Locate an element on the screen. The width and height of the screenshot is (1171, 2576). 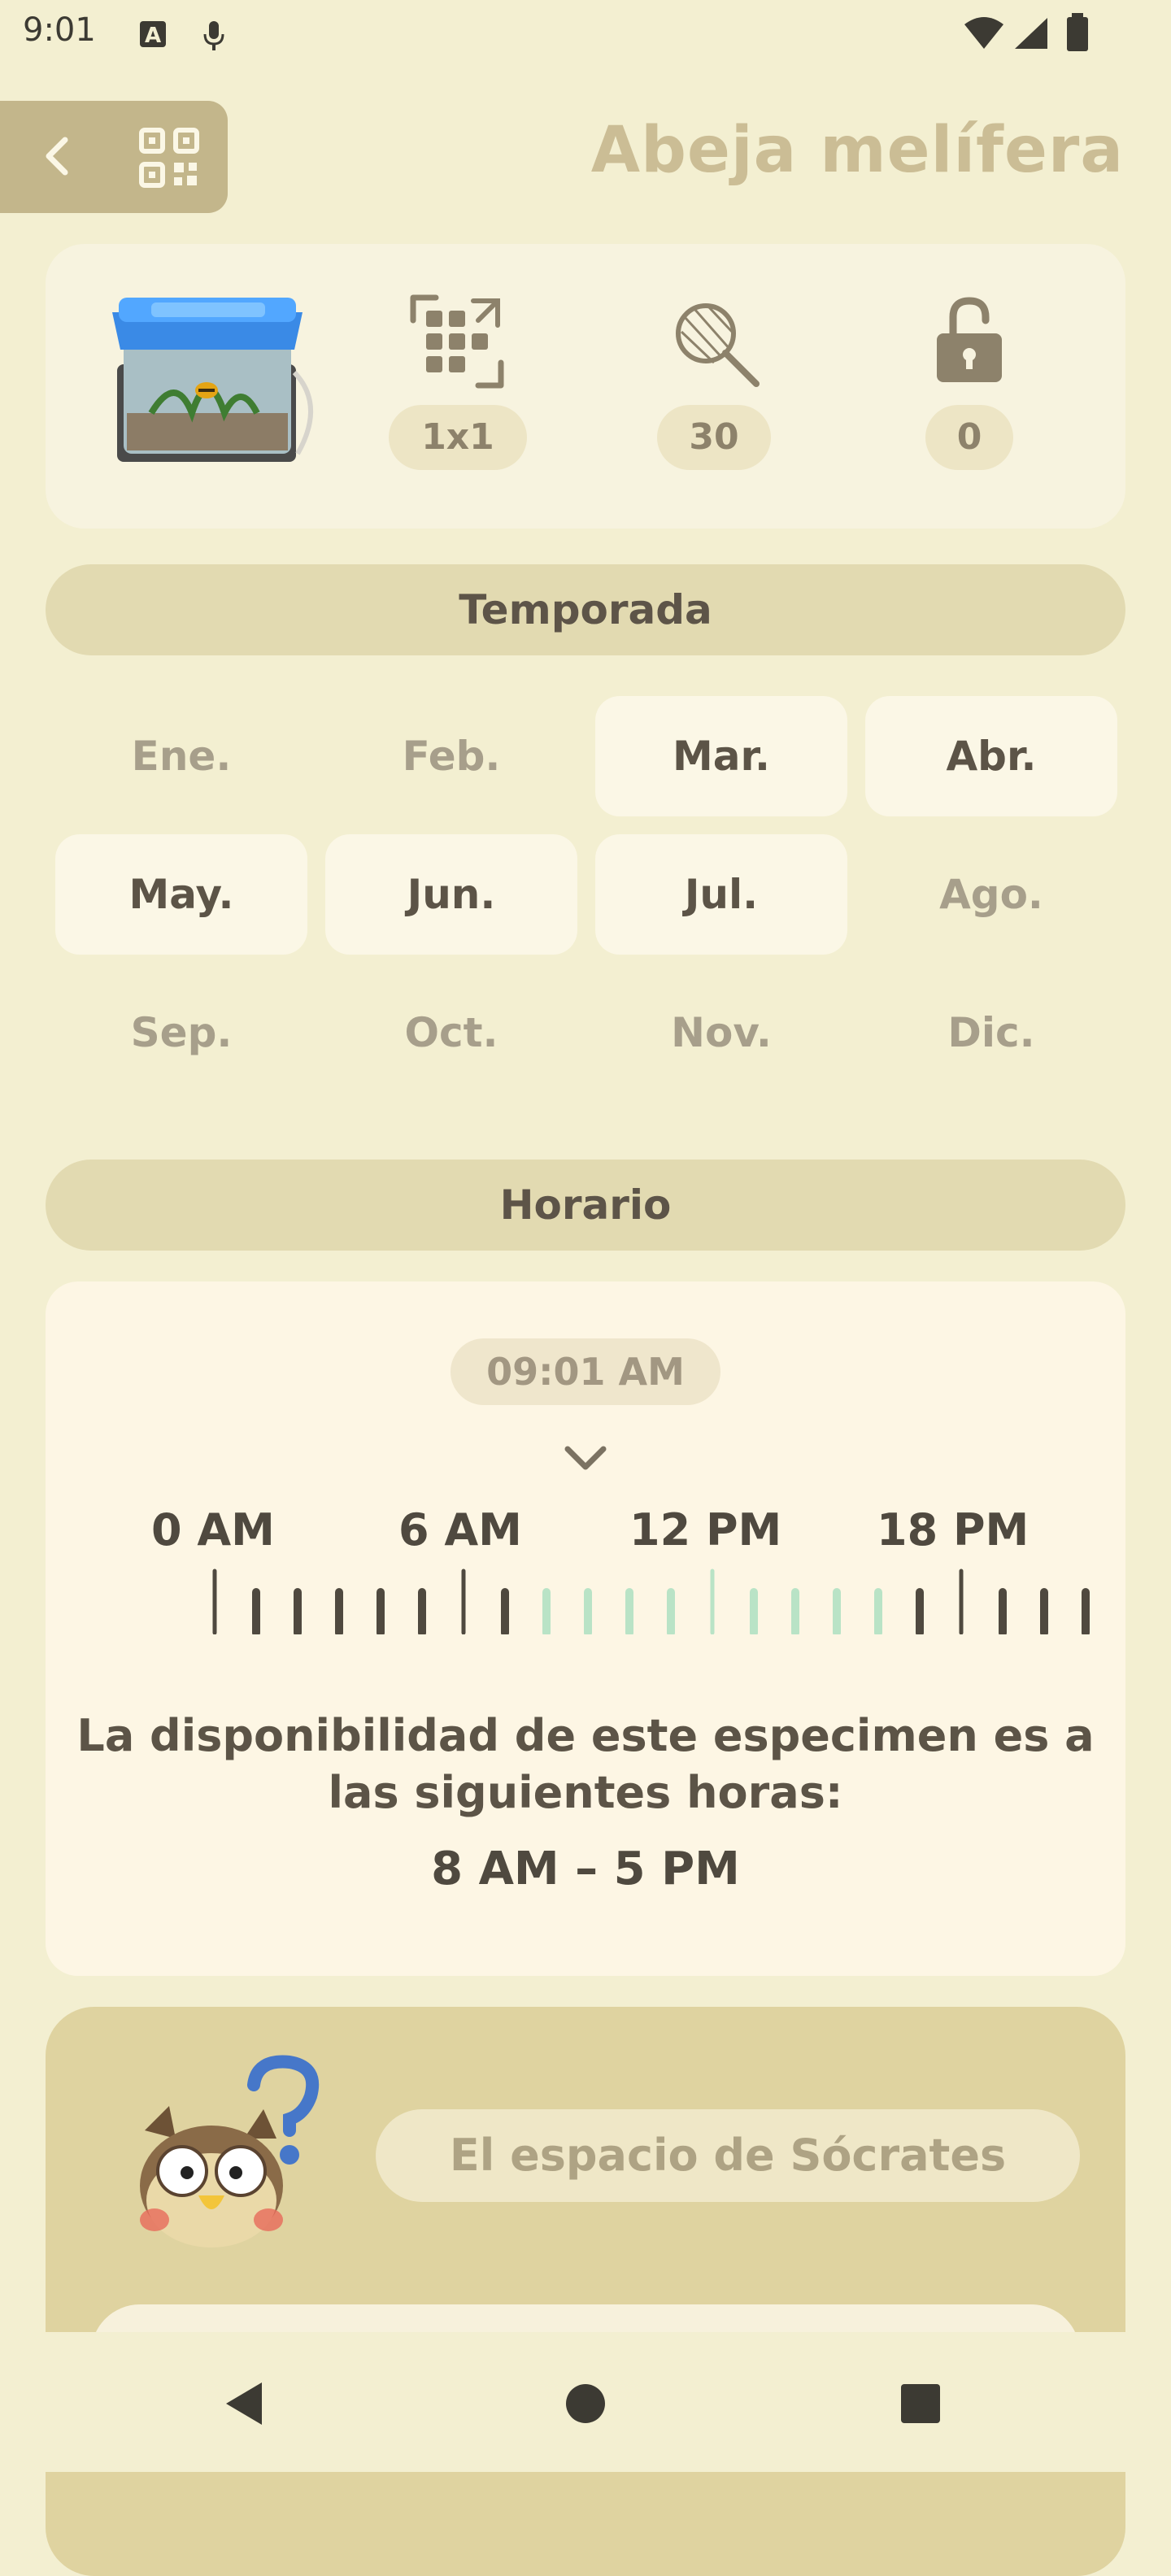
tick-label-12: 12 PM is located at coordinates (705, 1530).